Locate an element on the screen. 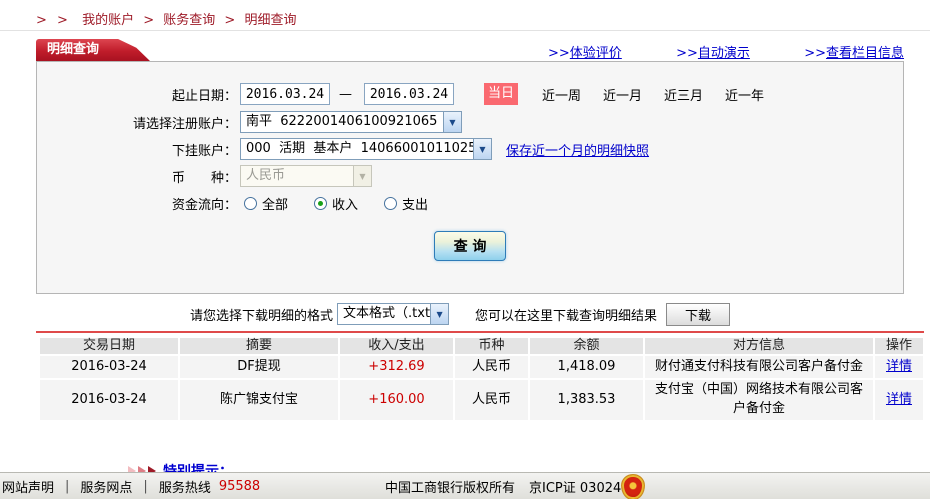  flow-radio-expense is located at coordinates (391, 203).